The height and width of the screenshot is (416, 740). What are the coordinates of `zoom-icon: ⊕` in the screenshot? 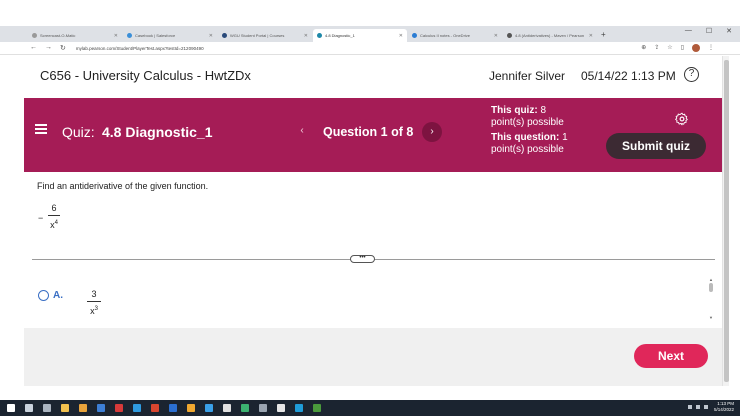 It's located at (643, 48).